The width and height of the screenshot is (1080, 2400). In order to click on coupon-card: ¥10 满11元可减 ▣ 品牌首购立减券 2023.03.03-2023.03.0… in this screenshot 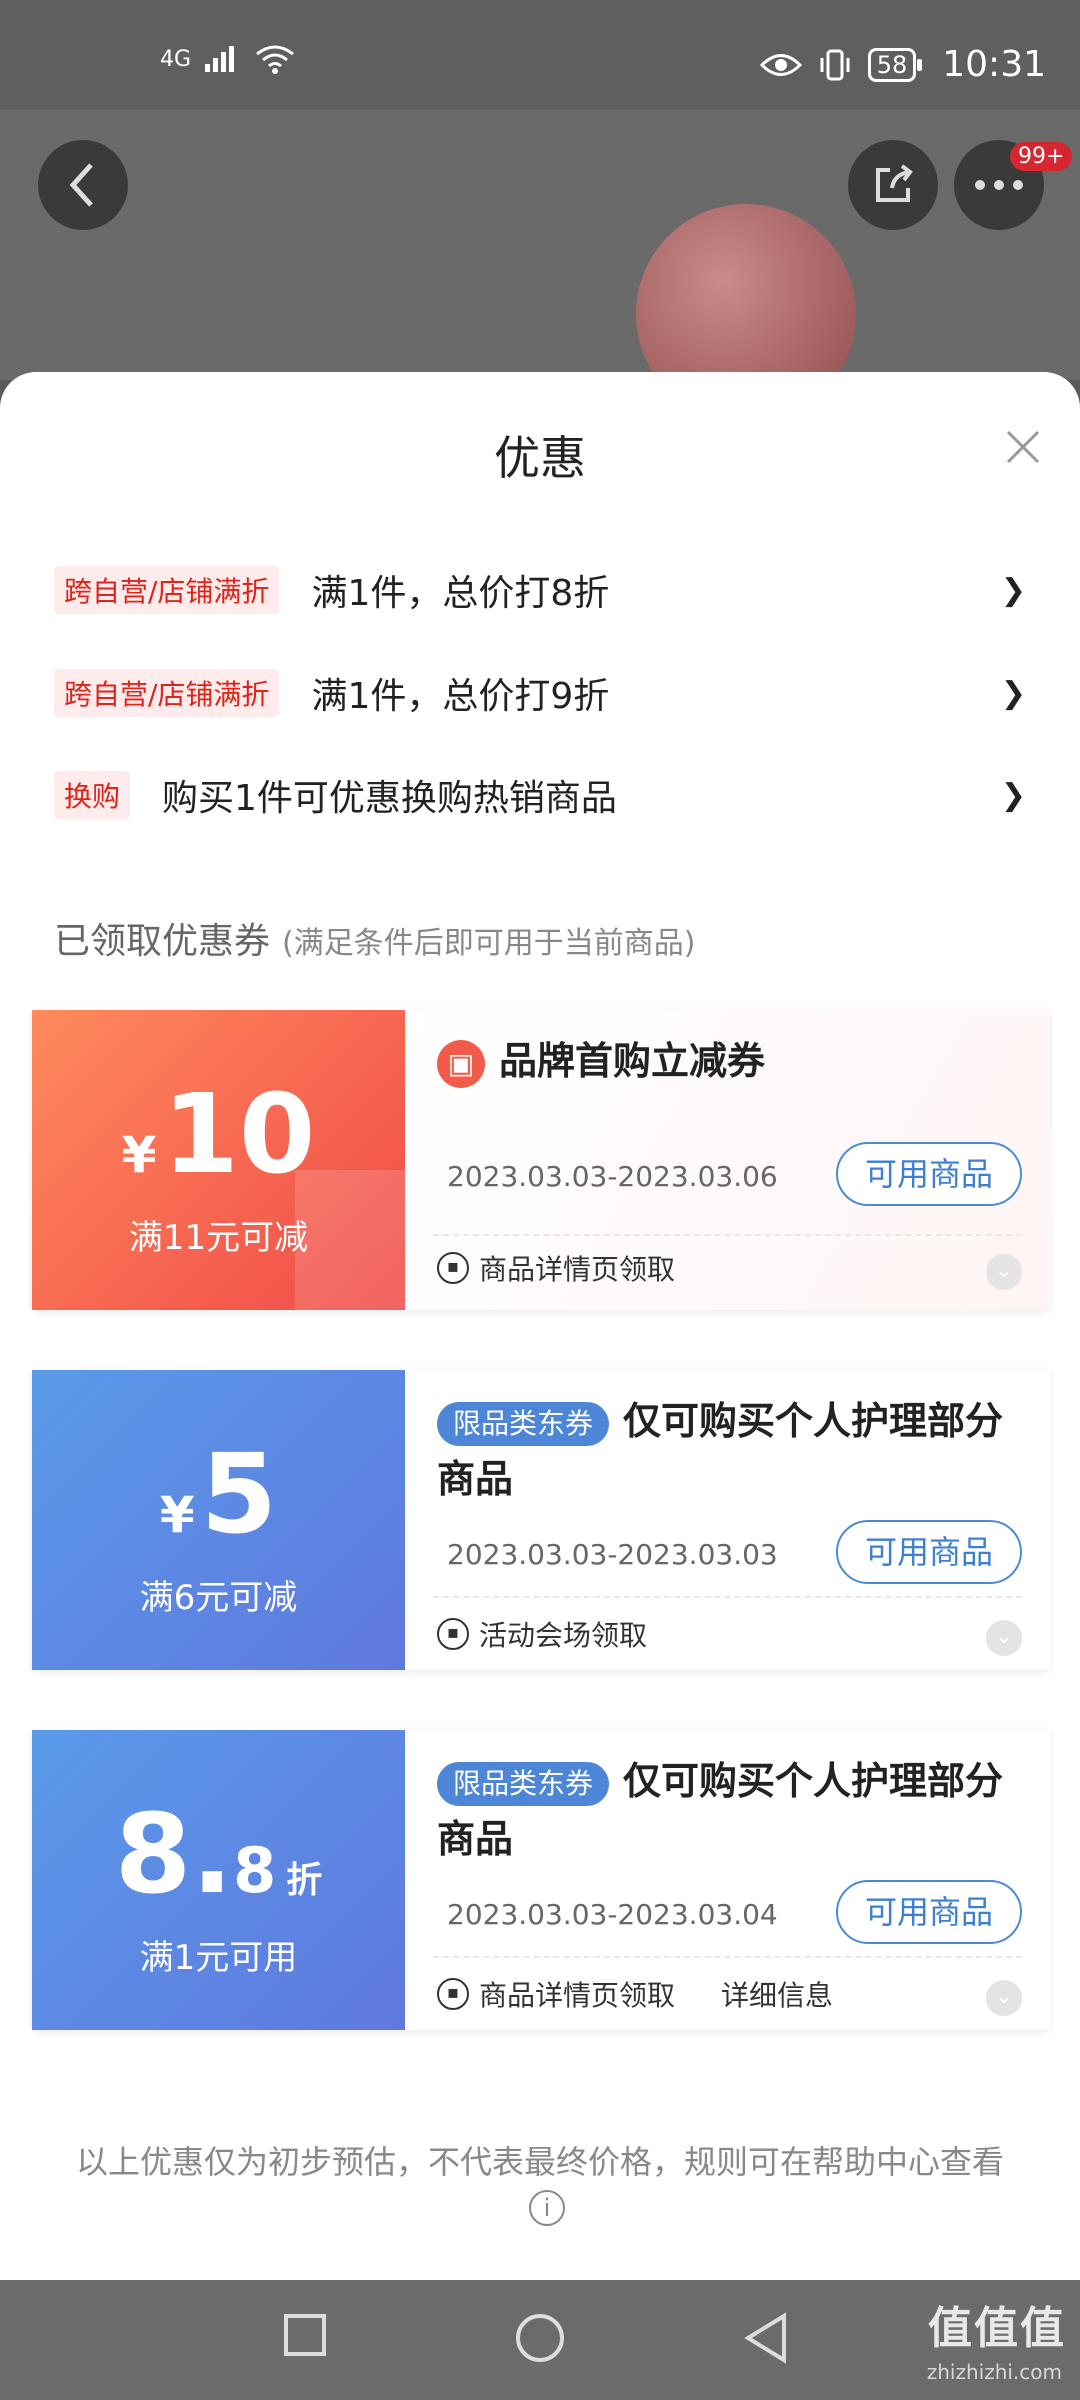, I will do `click(541, 1160)`.